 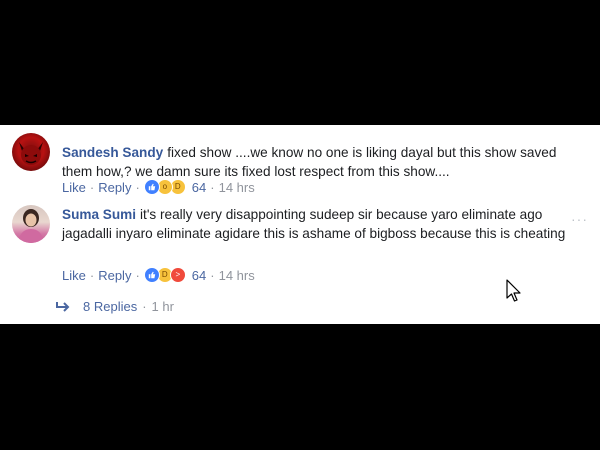 What do you see at coordinates (164, 275) in the screenshot?
I see `reactions-summary: D >` at bounding box center [164, 275].